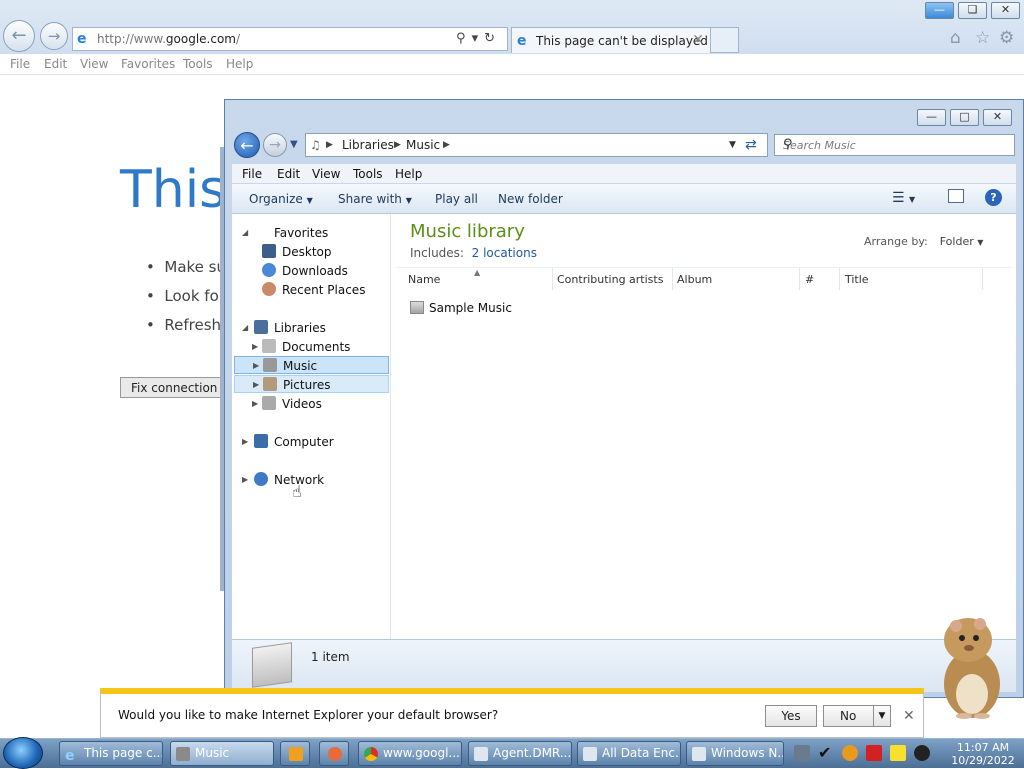 The width and height of the screenshot is (1024, 769). What do you see at coordinates (983, 747) in the screenshot?
I see `clock-time: 11:07 AM` at bounding box center [983, 747].